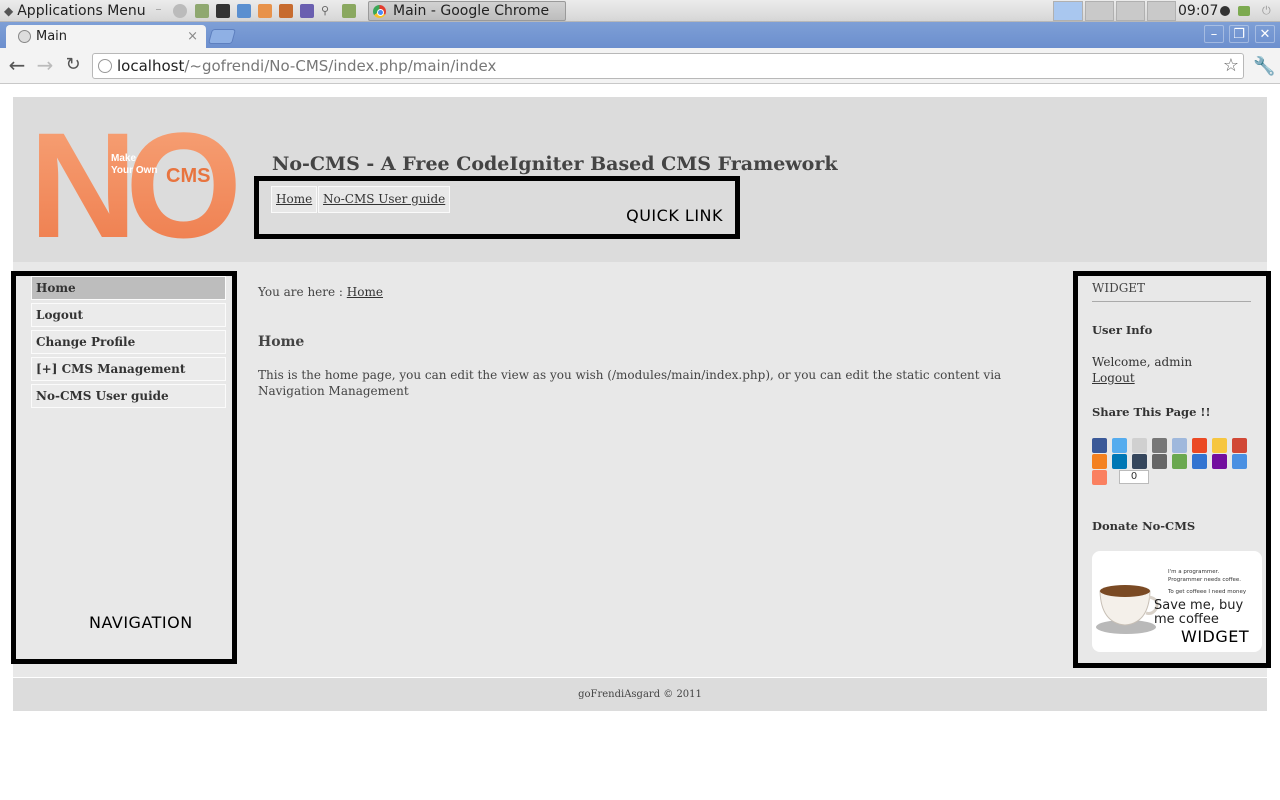 This screenshot has height=800, width=1280. What do you see at coordinates (1139, 445) in the screenshot?
I see `email-icon` at bounding box center [1139, 445].